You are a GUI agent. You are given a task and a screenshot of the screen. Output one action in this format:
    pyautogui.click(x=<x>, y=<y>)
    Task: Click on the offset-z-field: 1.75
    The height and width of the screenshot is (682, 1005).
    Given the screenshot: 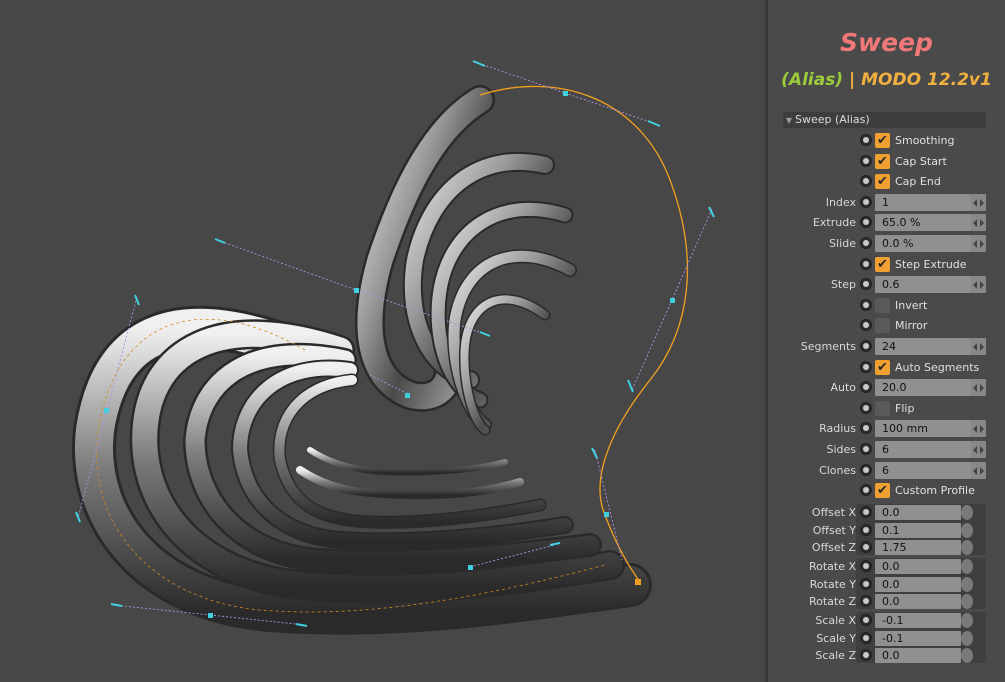 What is the action you would take?
    pyautogui.click(x=918, y=547)
    